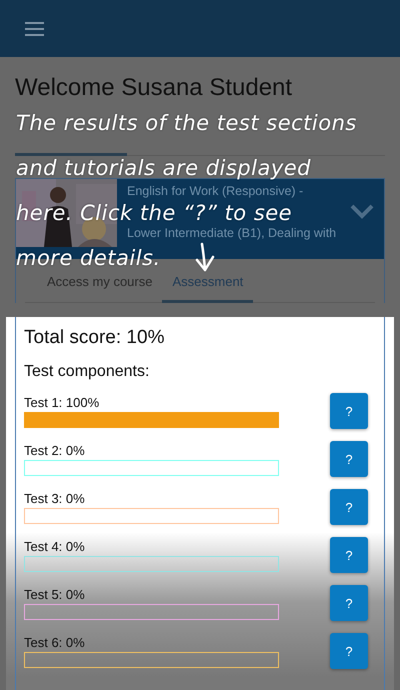  Describe the element at coordinates (54, 450) in the screenshot. I see `test-label: Test 2: 0%` at that location.